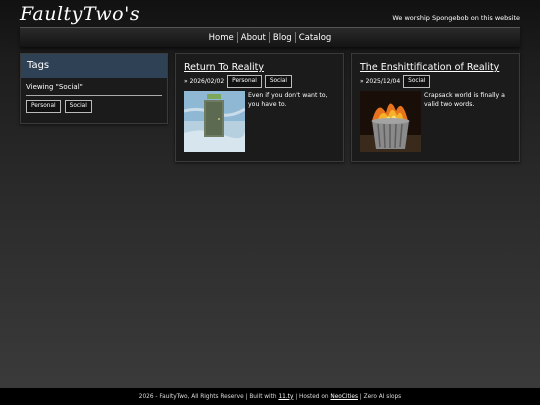 The width and height of the screenshot is (540, 405). What do you see at coordinates (390, 121) in the screenshot?
I see `burning-trash-can-image` at bounding box center [390, 121].